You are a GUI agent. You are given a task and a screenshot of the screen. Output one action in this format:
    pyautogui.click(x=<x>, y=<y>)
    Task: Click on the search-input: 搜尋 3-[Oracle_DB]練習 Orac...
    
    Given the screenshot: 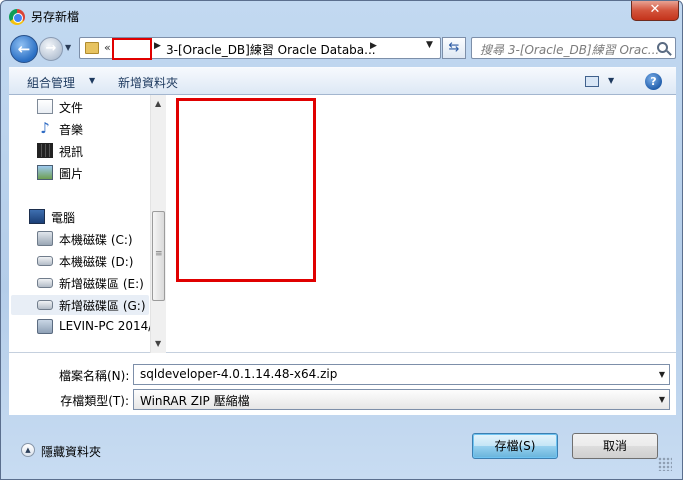 What is the action you would take?
    pyautogui.click(x=573, y=48)
    